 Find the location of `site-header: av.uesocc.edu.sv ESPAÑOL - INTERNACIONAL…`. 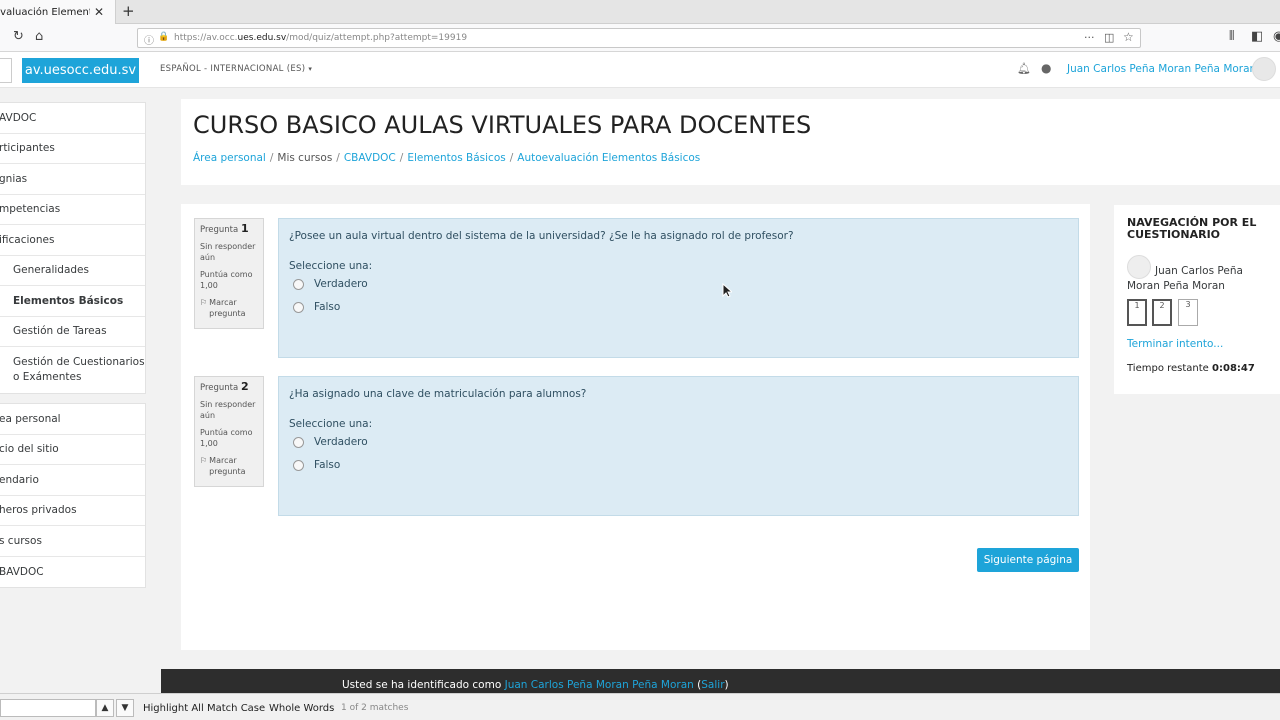

site-header: av.uesocc.edu.sv ESPAÑOL - INTERNACIONAL… is located at coordinates (640, 70).